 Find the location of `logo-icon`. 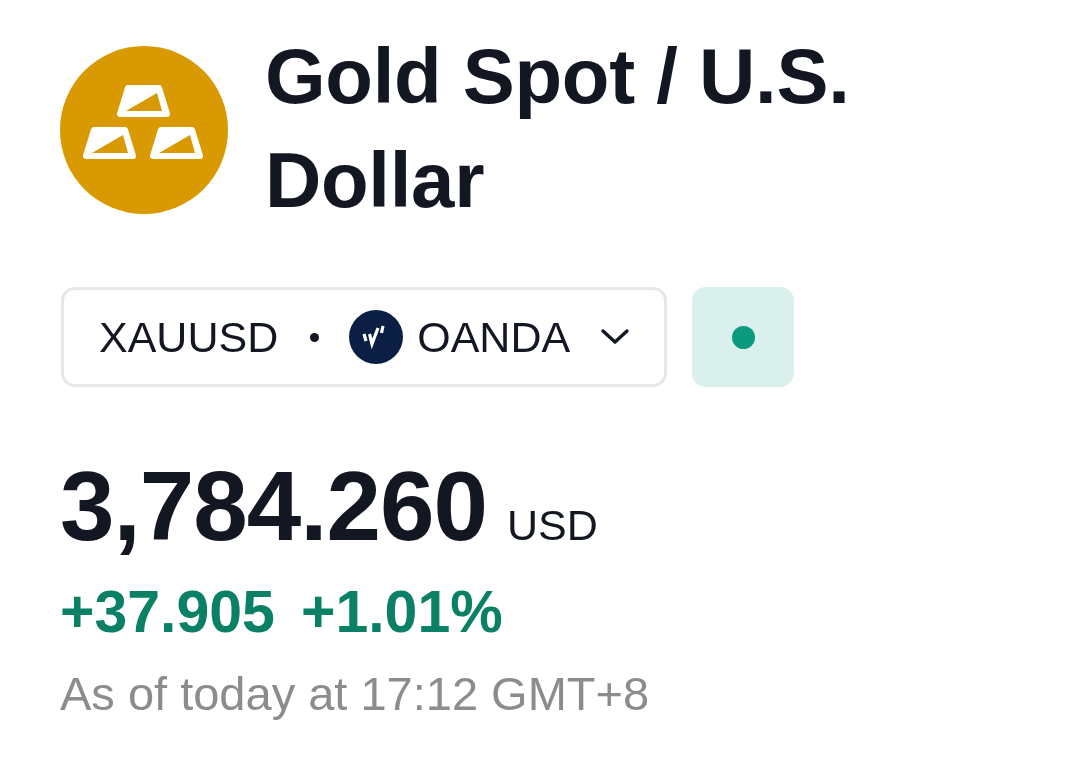

logo-icon is located at coordinates (376, 337).